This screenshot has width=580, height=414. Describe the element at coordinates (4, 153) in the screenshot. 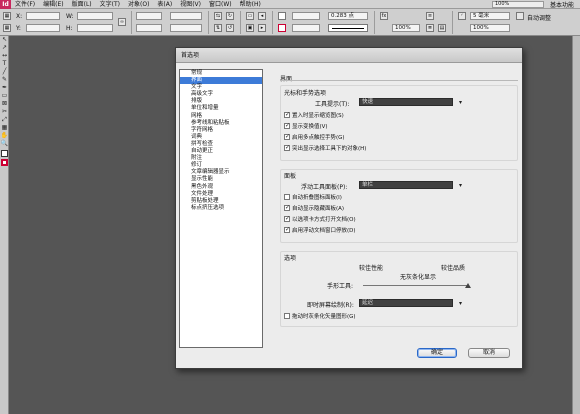

I see `fill-color-icon` at that location.